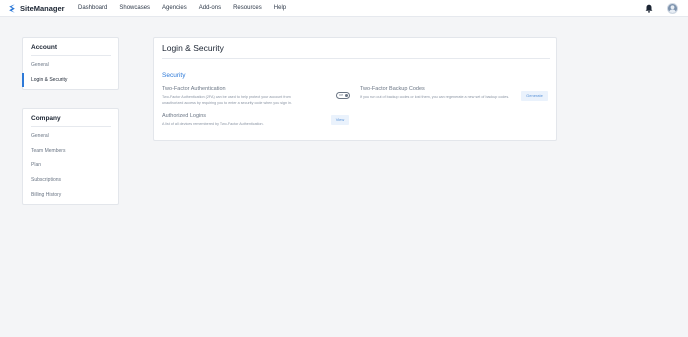 This screenshot has height=337, width=688. What do you see at coordinates (174, 75) in the screenshot?
I see `section-title-security: Security` at bounding box center [174, 75].